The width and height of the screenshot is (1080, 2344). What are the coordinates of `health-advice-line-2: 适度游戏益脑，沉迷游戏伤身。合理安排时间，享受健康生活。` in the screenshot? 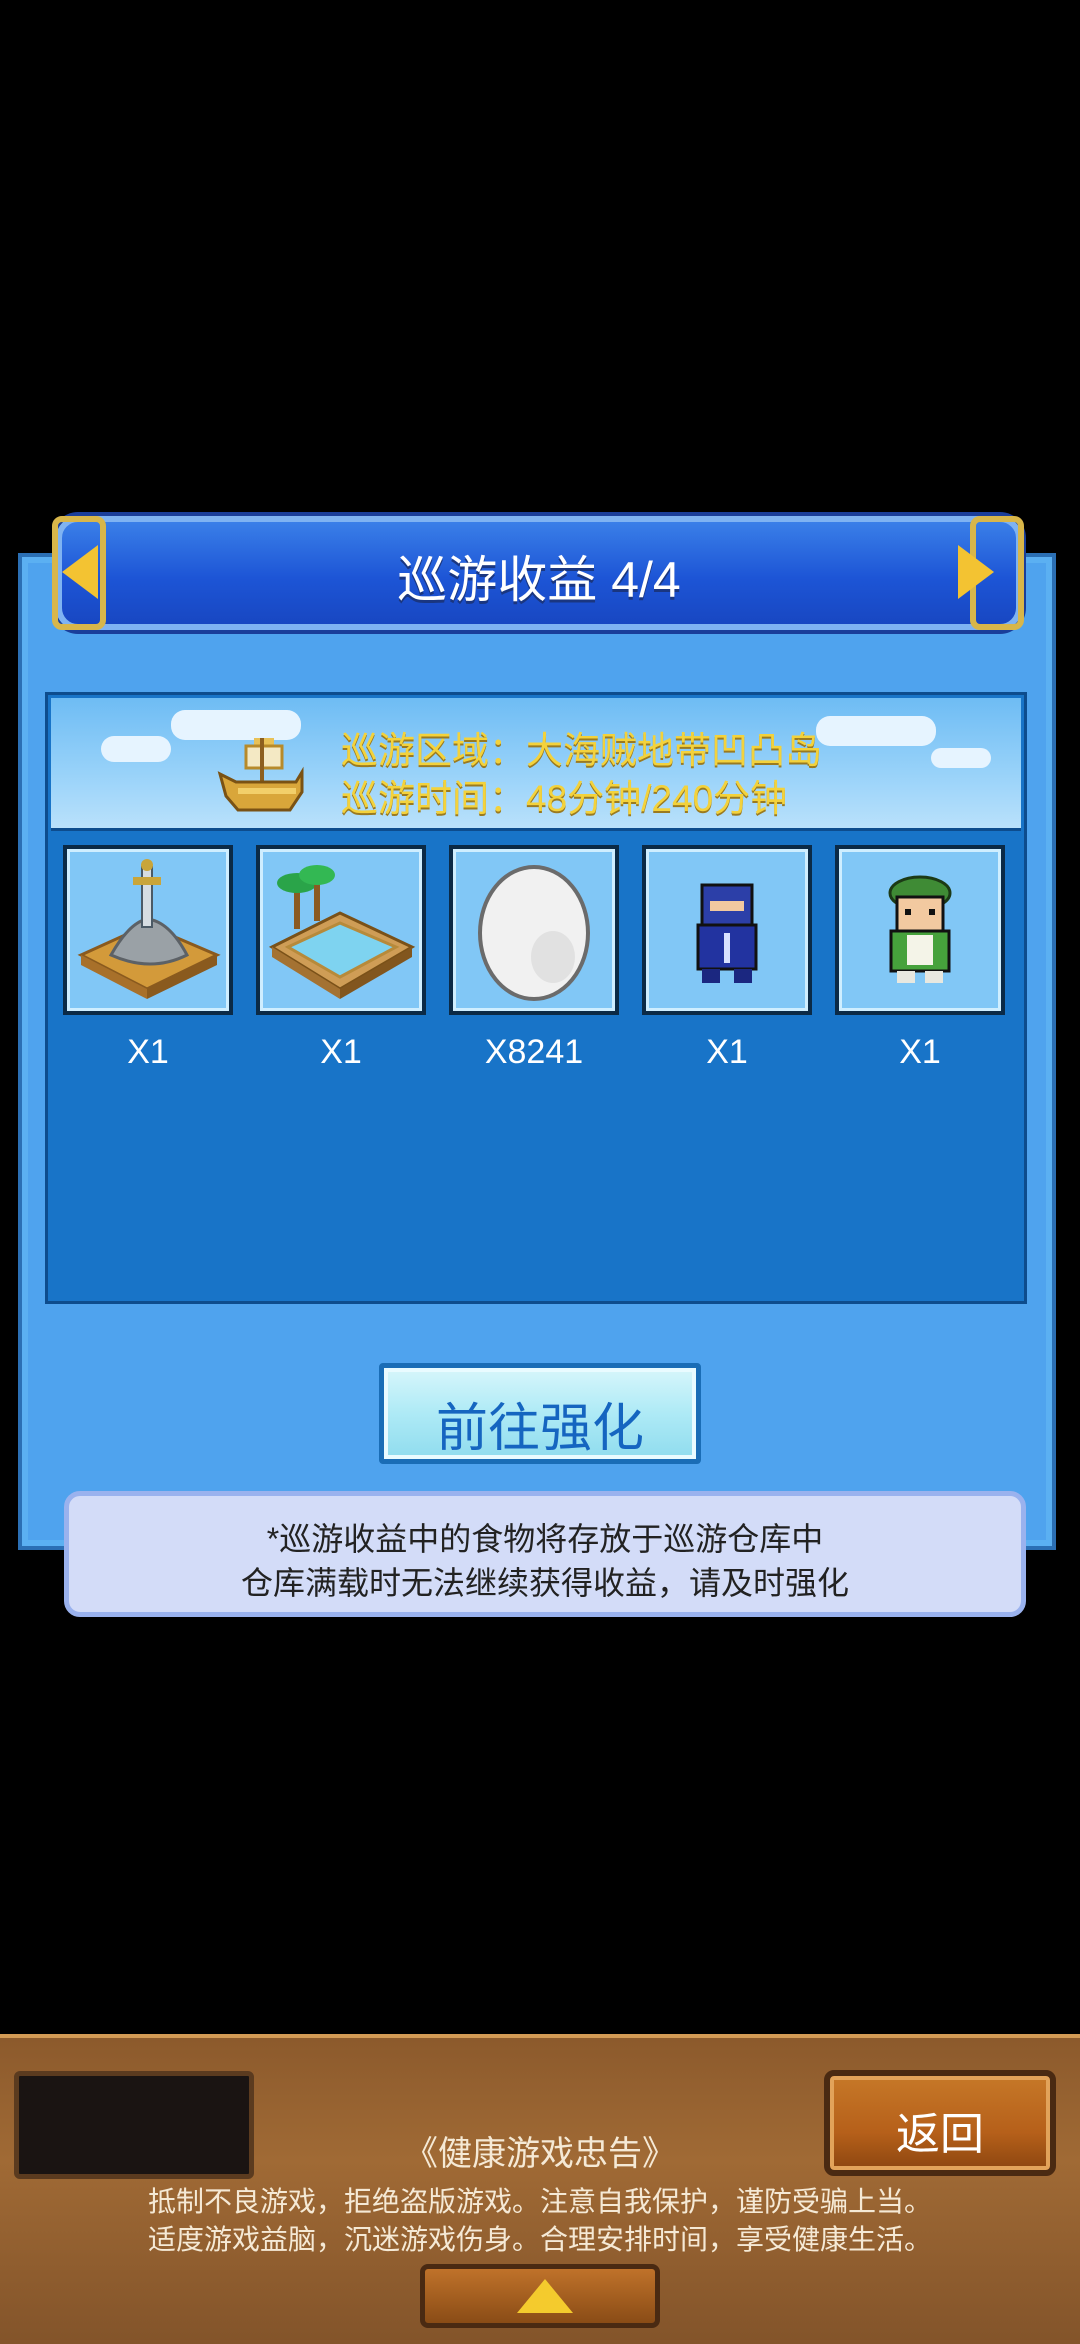 It's located at (539, 2239).